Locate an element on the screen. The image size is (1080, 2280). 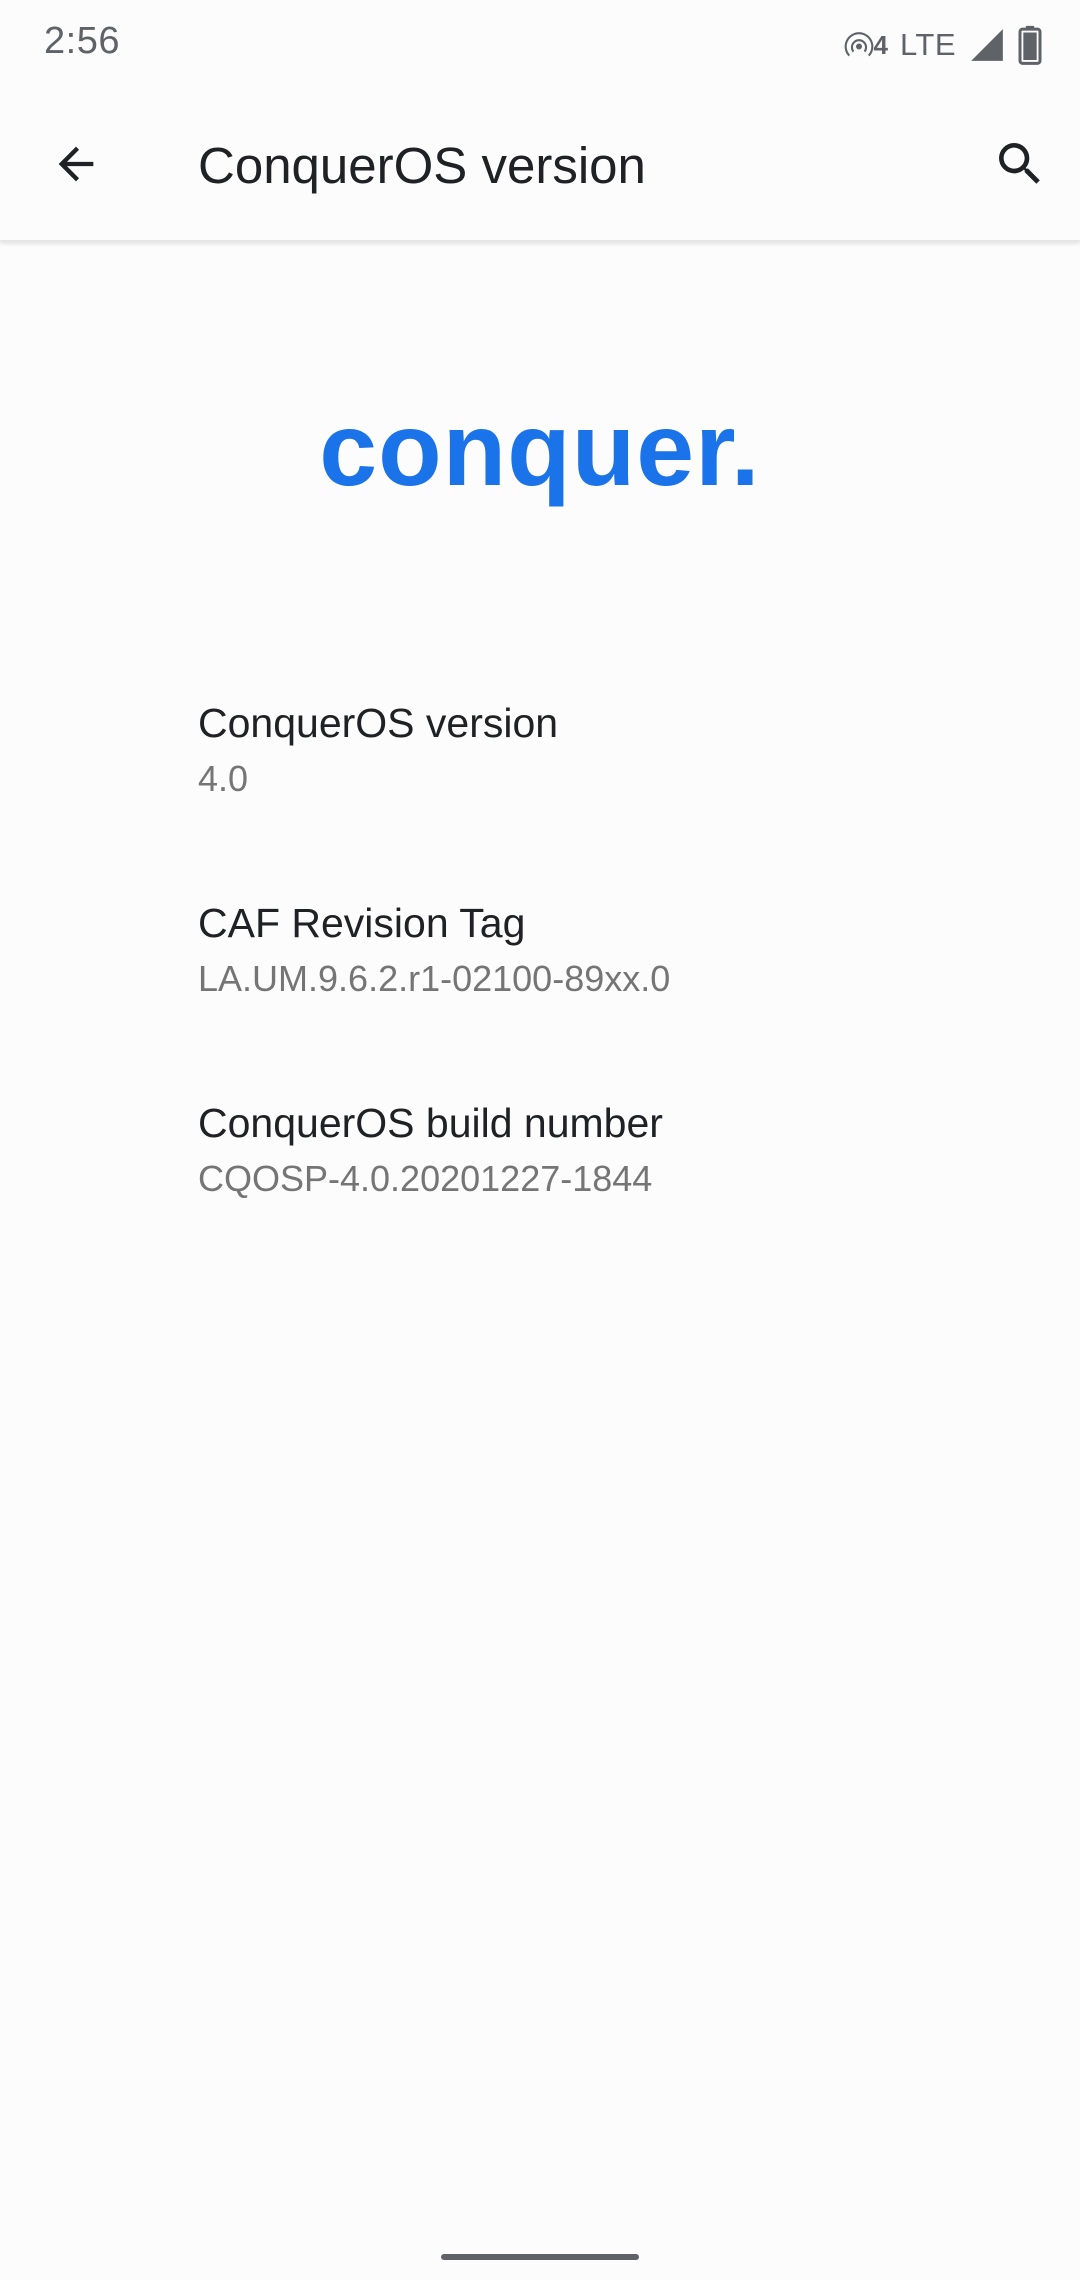
gesture-nav-handle is located at coordinates (540, 2257).